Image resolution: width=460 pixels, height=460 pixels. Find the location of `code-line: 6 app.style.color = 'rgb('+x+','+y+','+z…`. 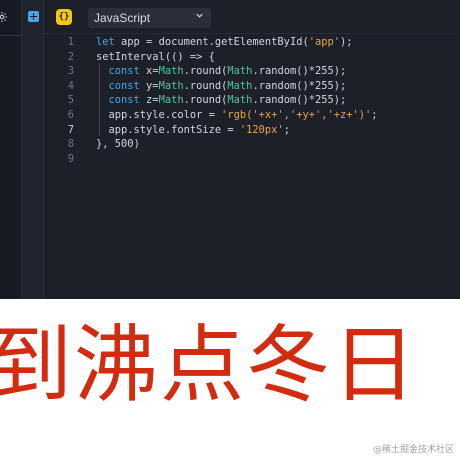

code-line: 6 app.style.color = 'rgb('+x+','+y+','+z… is located at coordinates (252, 115).